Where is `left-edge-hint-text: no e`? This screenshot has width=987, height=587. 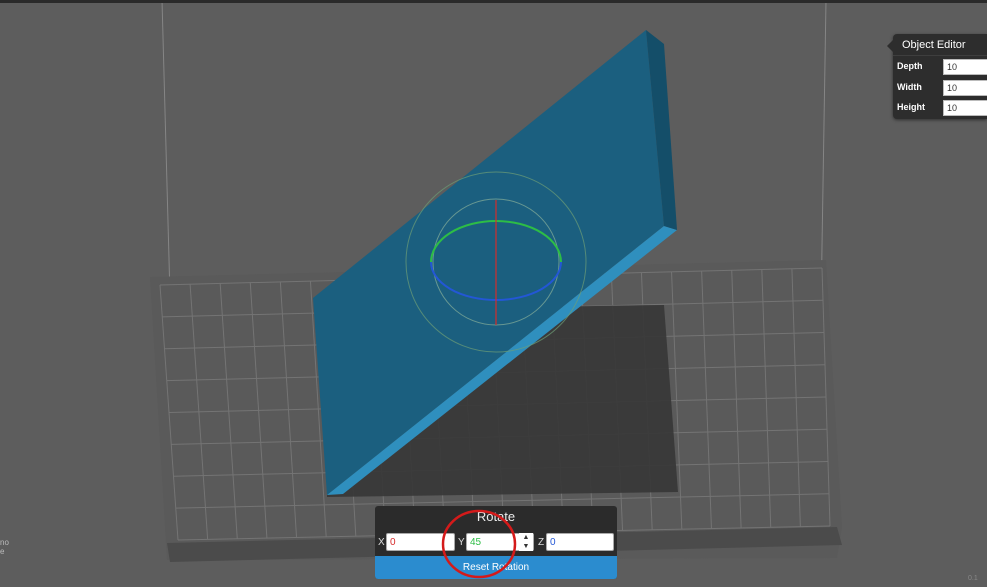 left-edge-hint-text: no e is located at coordinates (4, 547).